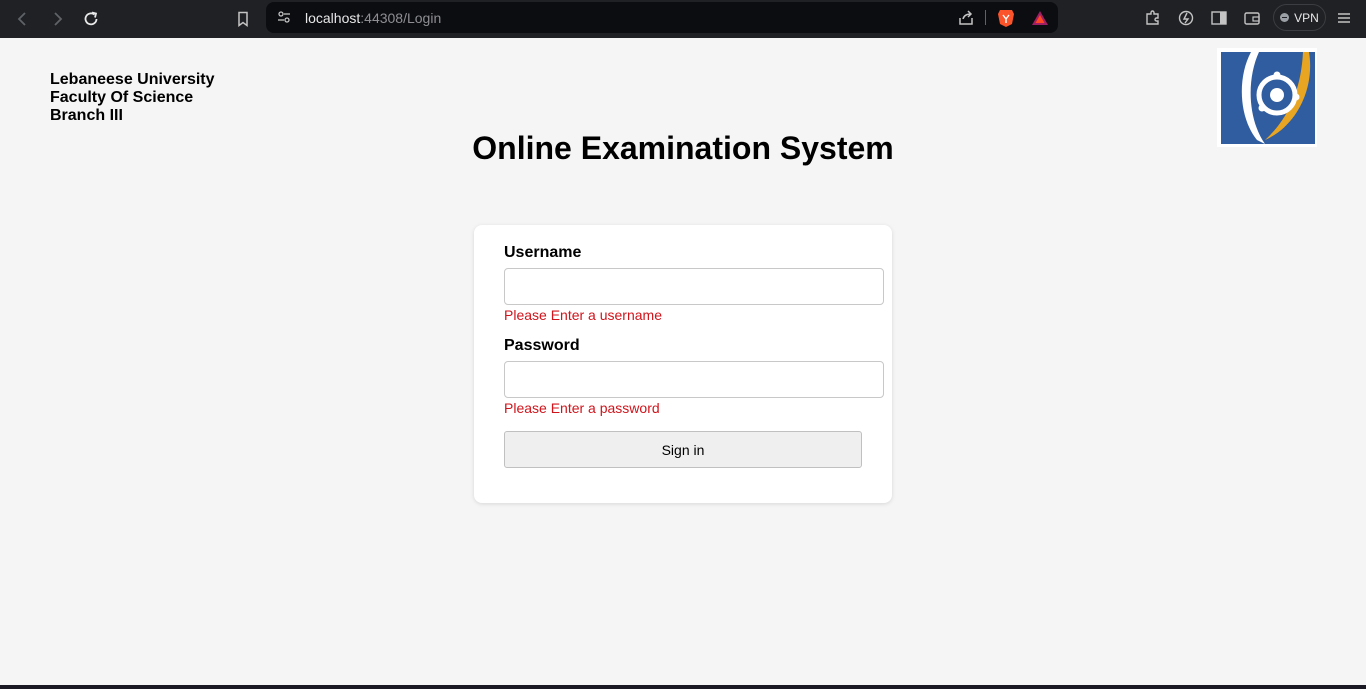  What do you see at coordinates (694, 286) in the screenshot?
I see `username-input` at bounding box center [694, 286].